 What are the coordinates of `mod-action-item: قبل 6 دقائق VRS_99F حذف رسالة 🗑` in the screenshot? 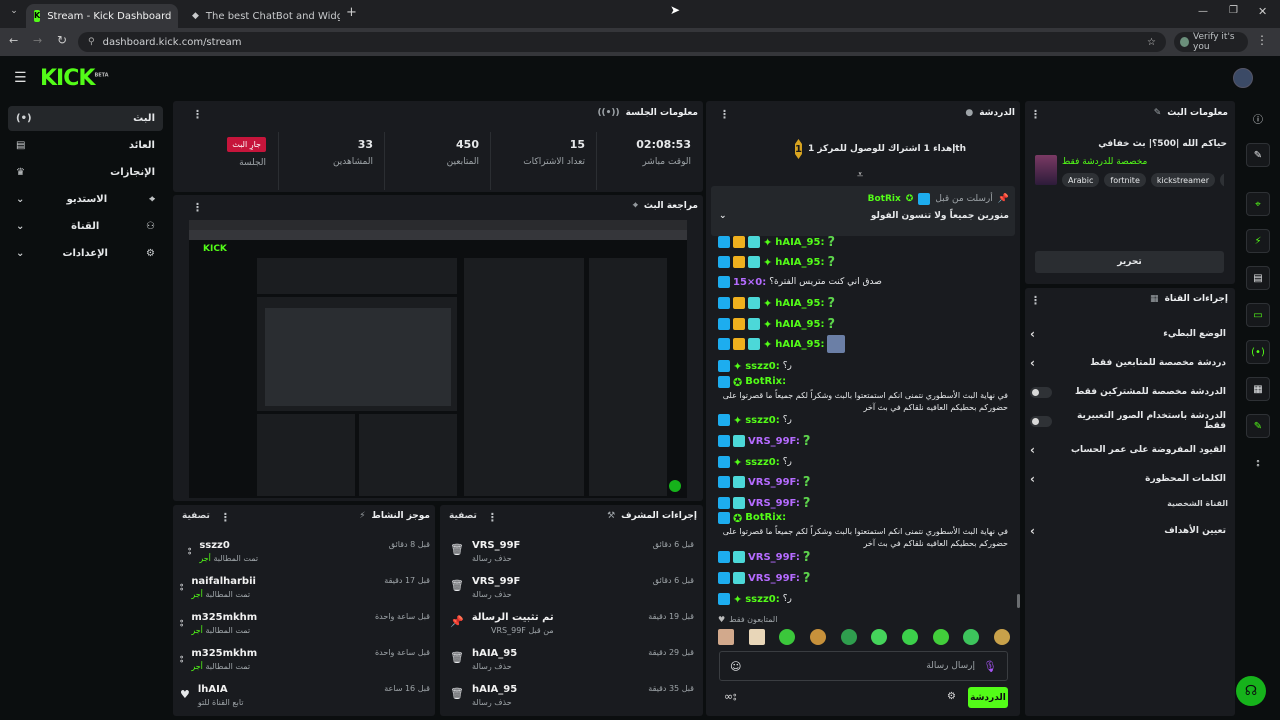 It's located at (572, 594).